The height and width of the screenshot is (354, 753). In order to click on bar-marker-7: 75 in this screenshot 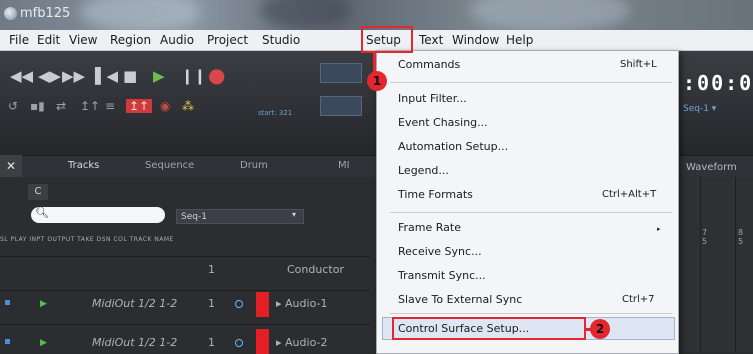, I will do `click(705, 237)`.